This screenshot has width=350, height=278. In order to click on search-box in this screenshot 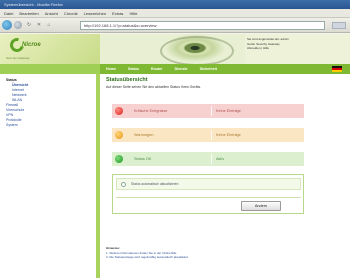, I will do `click(339, 25)`.